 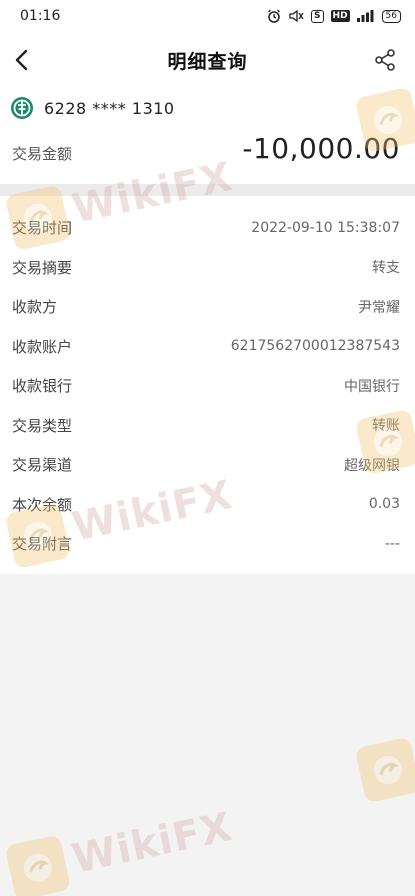 What do you see at coordinates (340, 16) in the screenshot?
I see `hd-icon: HD` at bounding box center [340, 16].